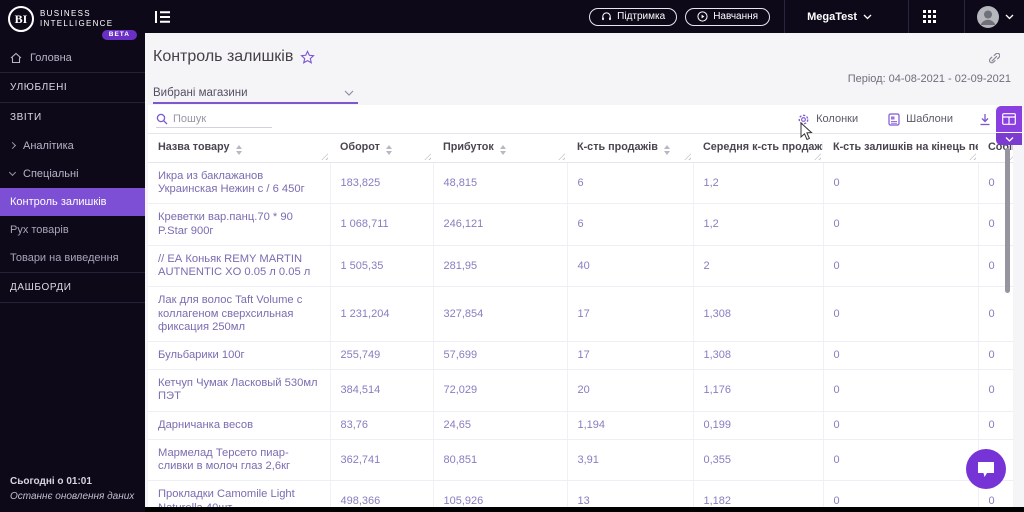  What do you see at coordinates (617, 147) in the screenshot?
I see `column-header-label: К-сть продажів` at bounding box center [617, 147].